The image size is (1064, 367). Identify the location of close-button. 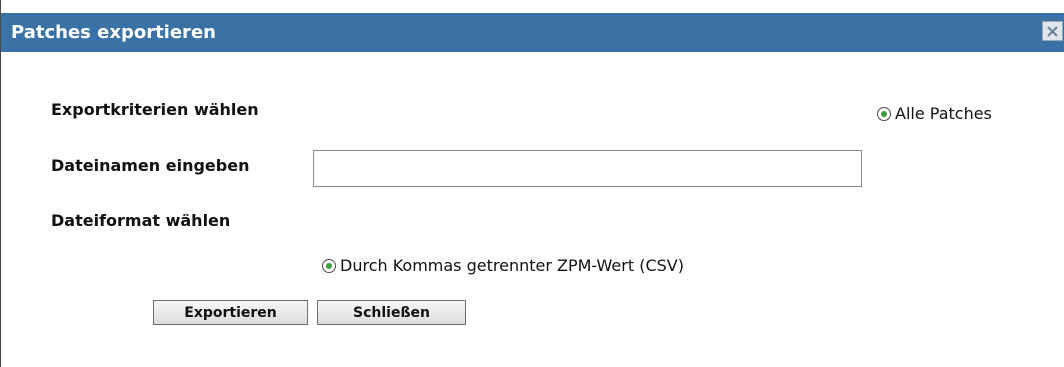
(1052, 31).